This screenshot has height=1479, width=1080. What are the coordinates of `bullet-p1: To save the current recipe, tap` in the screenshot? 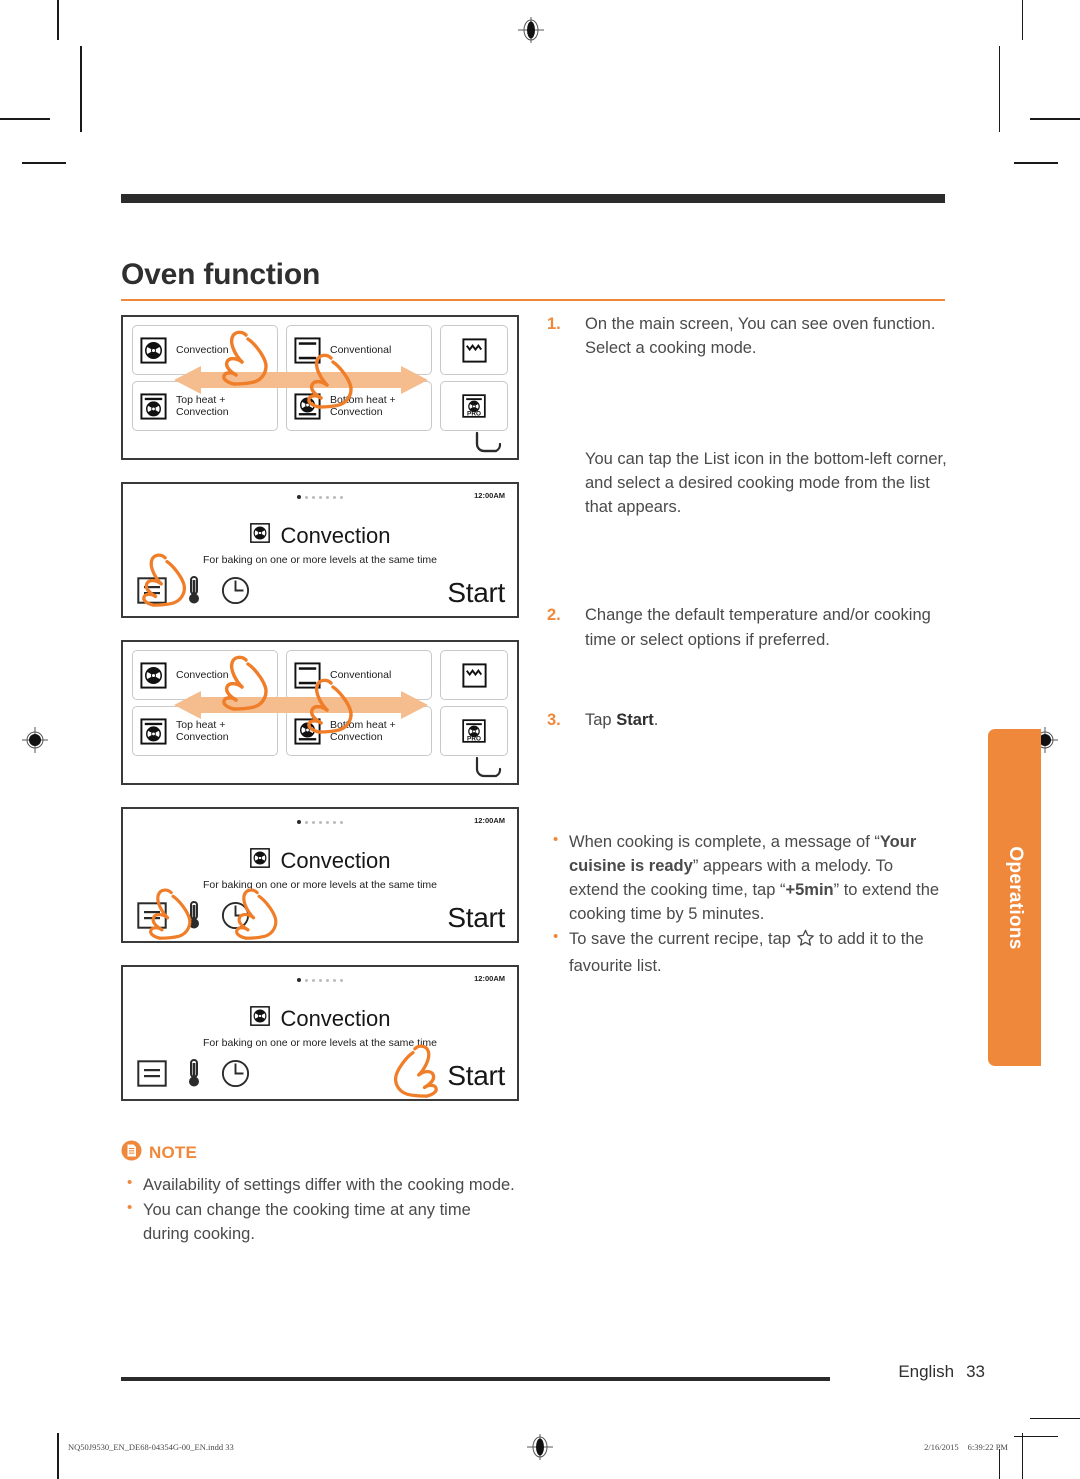 It's located at (682, 939).